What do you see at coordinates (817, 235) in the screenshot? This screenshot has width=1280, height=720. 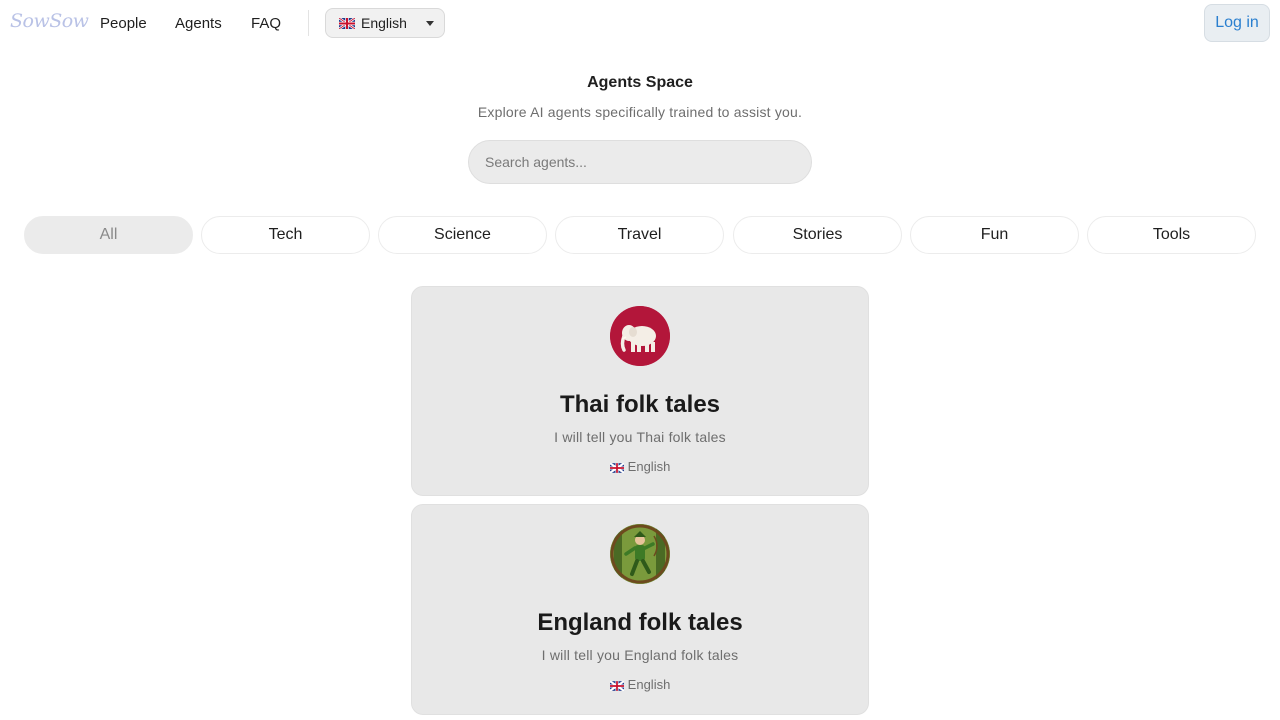 I see `category-tab-stories: Stories` at bounding box center [817, 235].